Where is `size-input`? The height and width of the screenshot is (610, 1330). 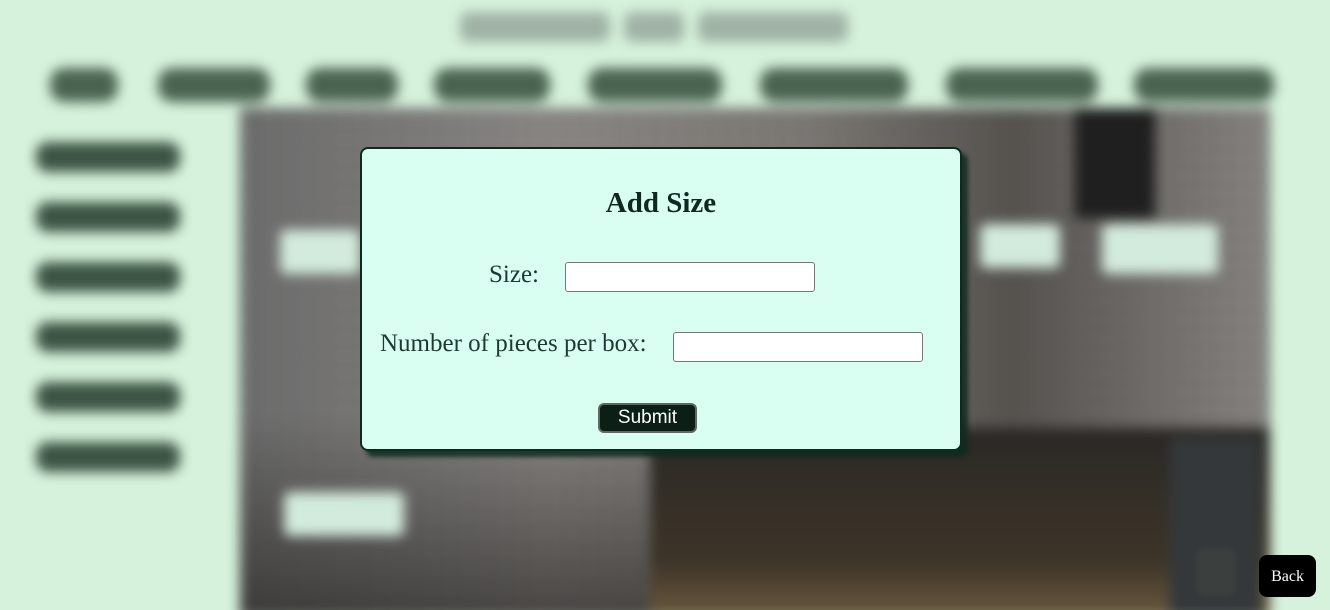 size-input is located at coordinates (690, 277).